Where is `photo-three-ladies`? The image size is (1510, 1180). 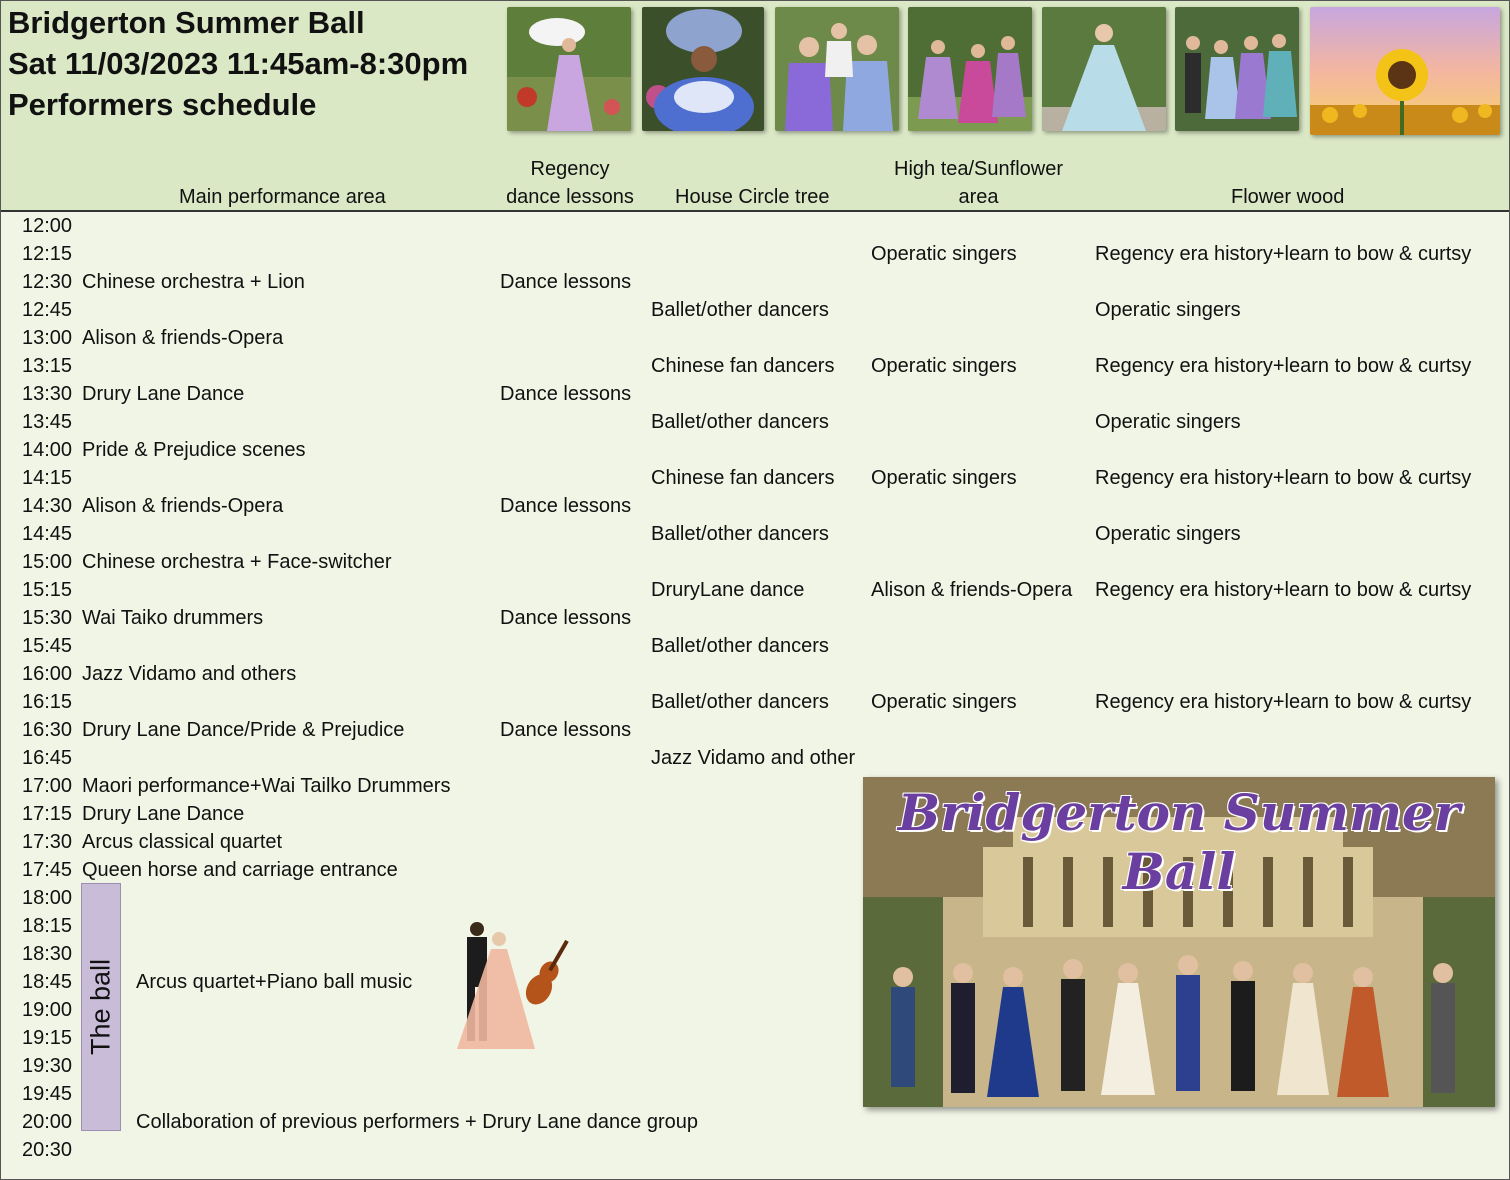 photo-three-ladies is located at coordinates (837, 69).